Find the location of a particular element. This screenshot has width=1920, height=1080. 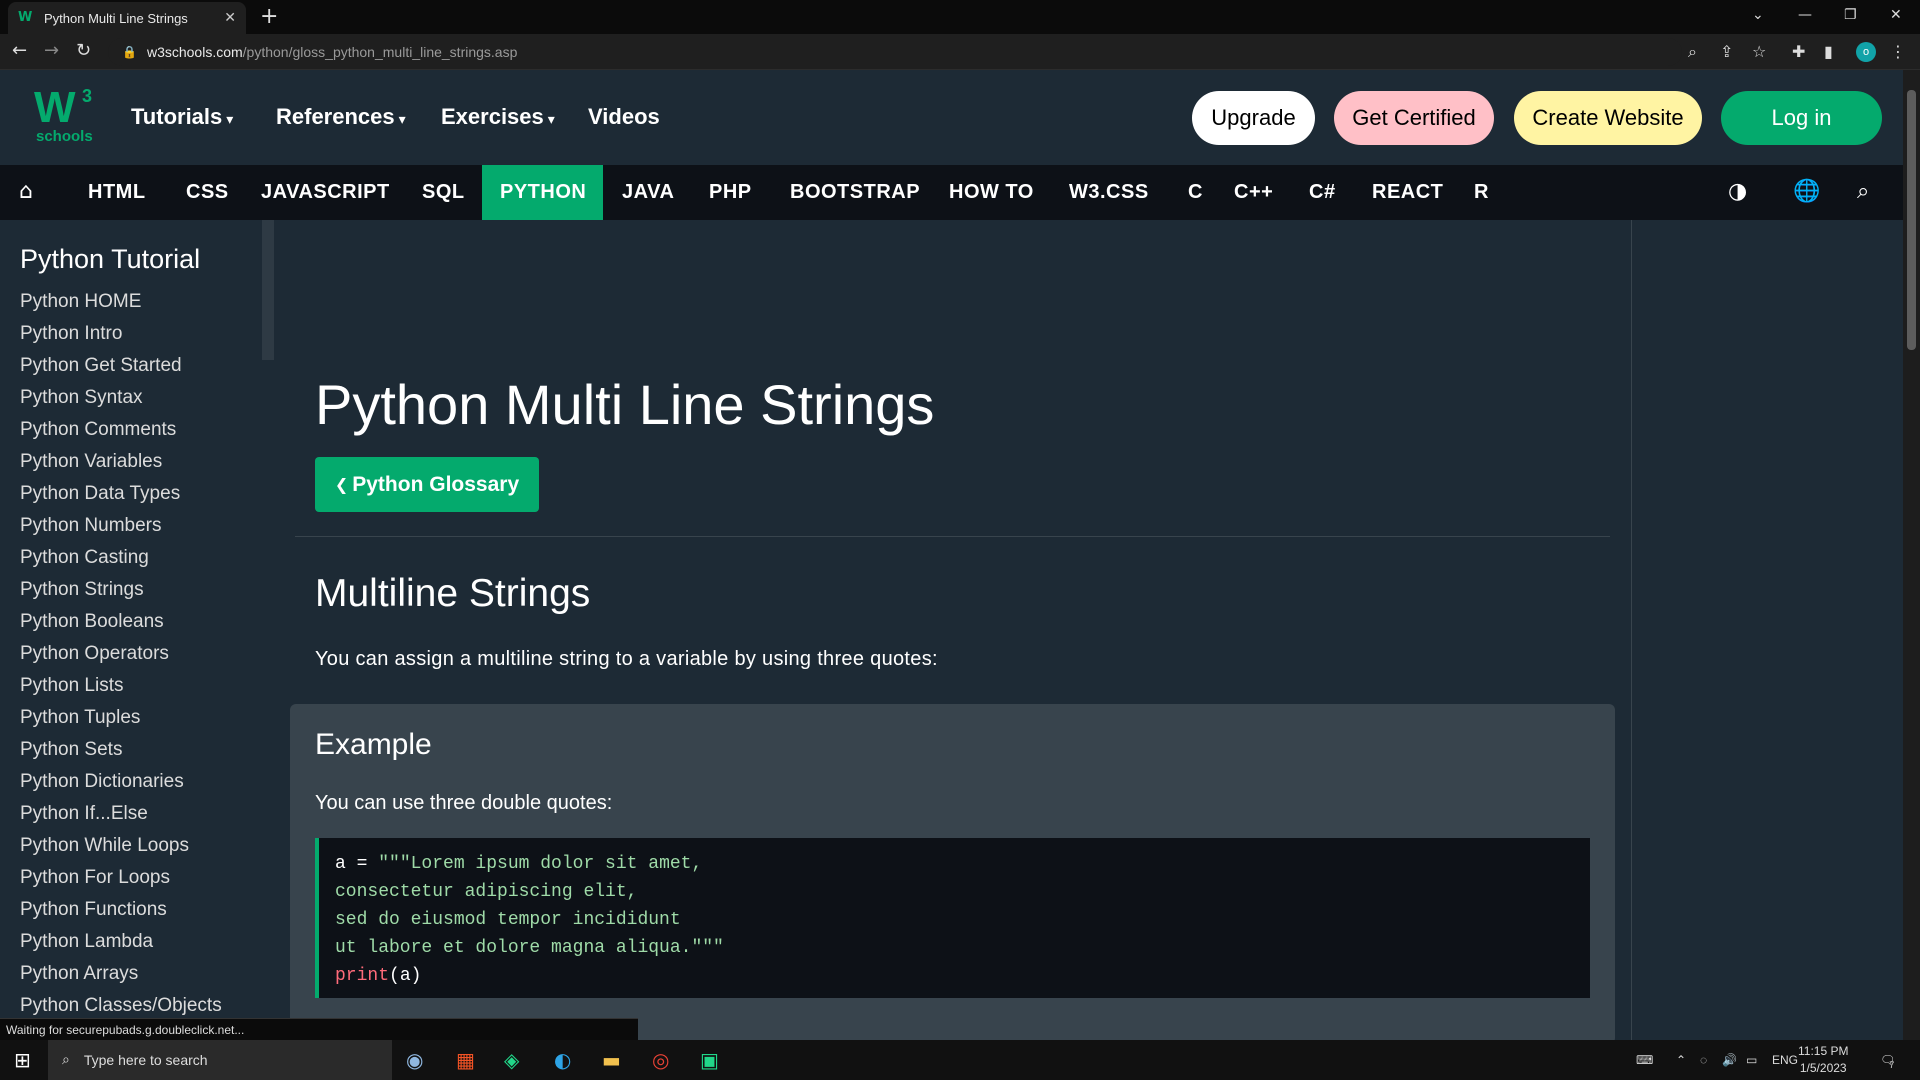

extensions-icon: ✚ is located at coordinates (1798, 51).